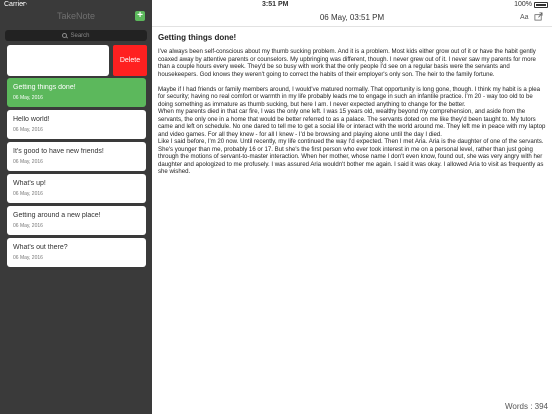  I want to click on search-placeholder: Search, so click(80, 35).